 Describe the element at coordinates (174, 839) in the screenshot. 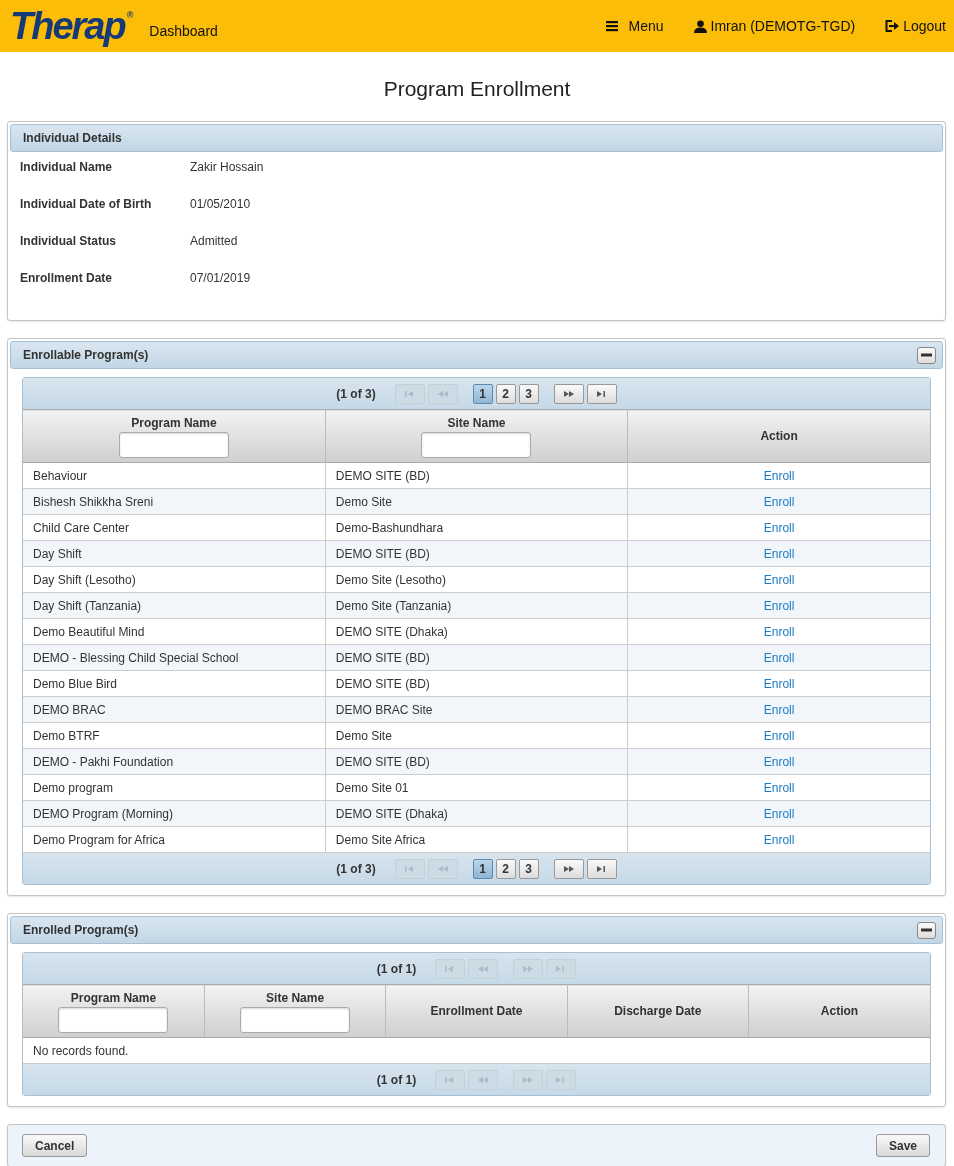

I see `table-cell: Demo Program for Africa` at that location.